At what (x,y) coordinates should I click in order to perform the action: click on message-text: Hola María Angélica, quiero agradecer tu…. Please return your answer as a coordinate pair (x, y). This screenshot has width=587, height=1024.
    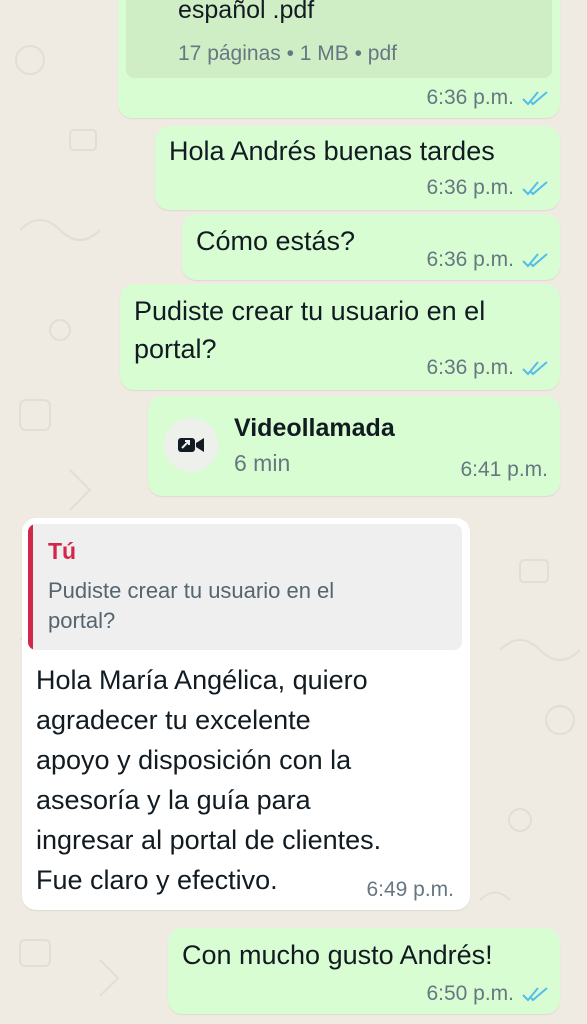
    Looking at the image, I should click on (209, 780).